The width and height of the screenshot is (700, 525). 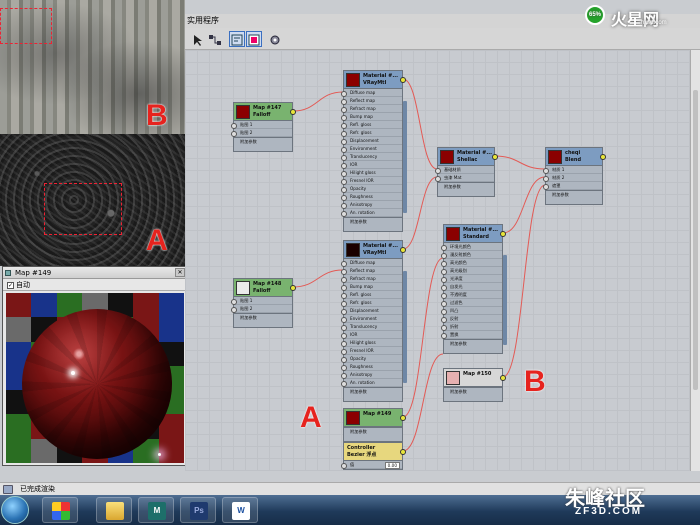 I want to click on node-slot: 漫反射颜色, so click(x=471, y=255).